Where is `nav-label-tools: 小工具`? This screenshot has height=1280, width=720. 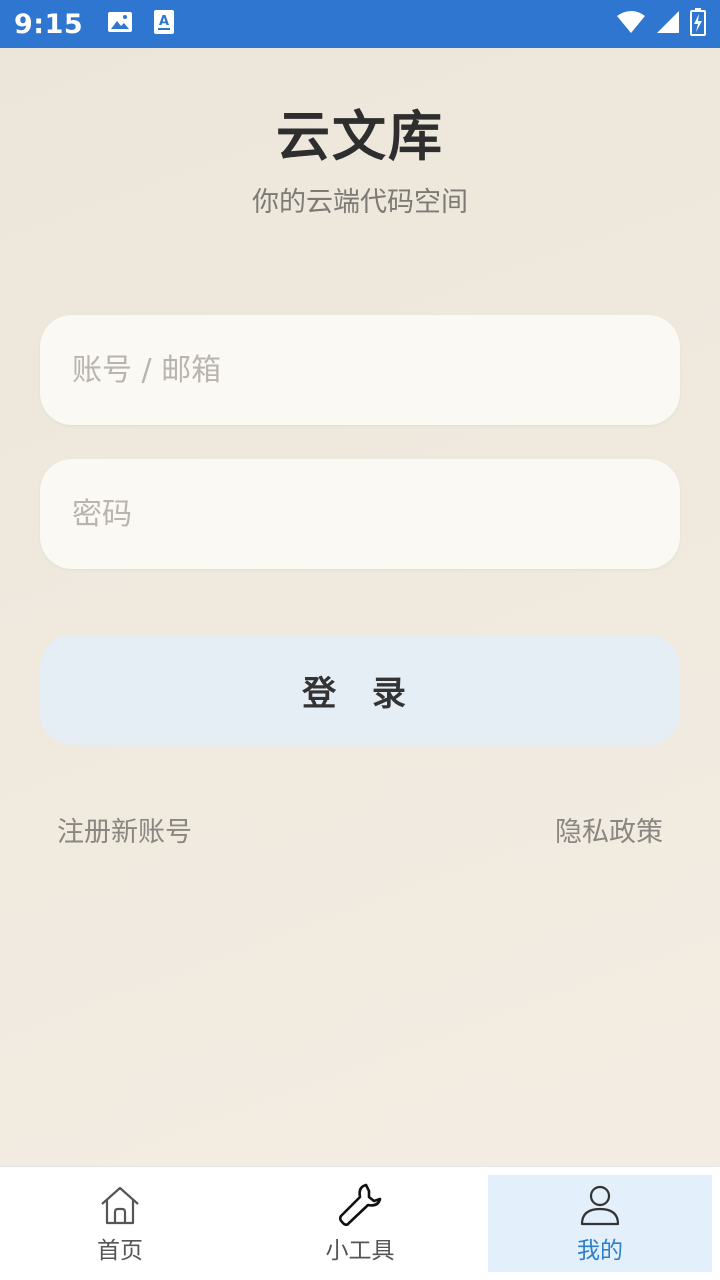
nav-label-tools: 小工具 is located at coordinates (360, 1250).